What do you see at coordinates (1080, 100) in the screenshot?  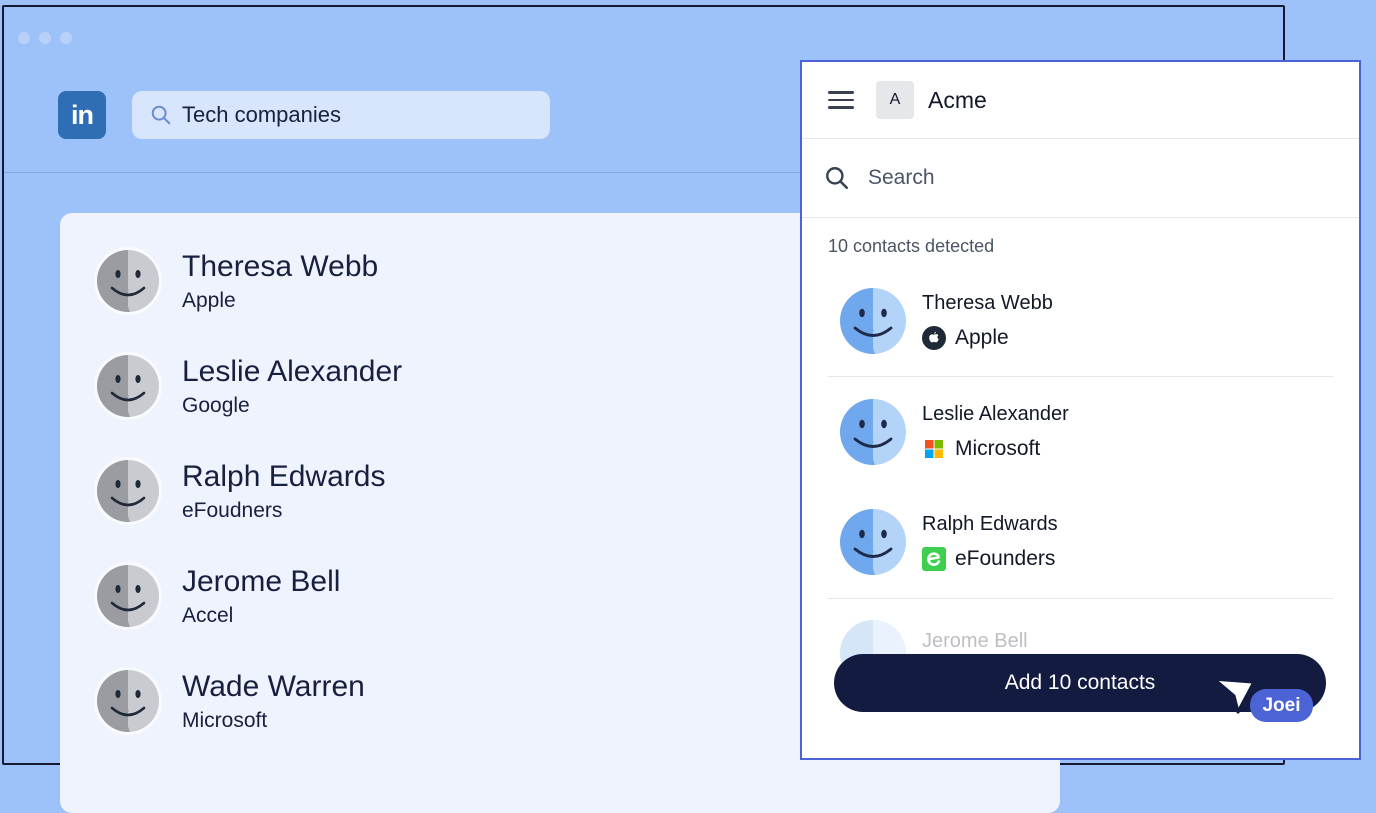 I see `popup-header: A Acme` at bounding box center [1080, 100].